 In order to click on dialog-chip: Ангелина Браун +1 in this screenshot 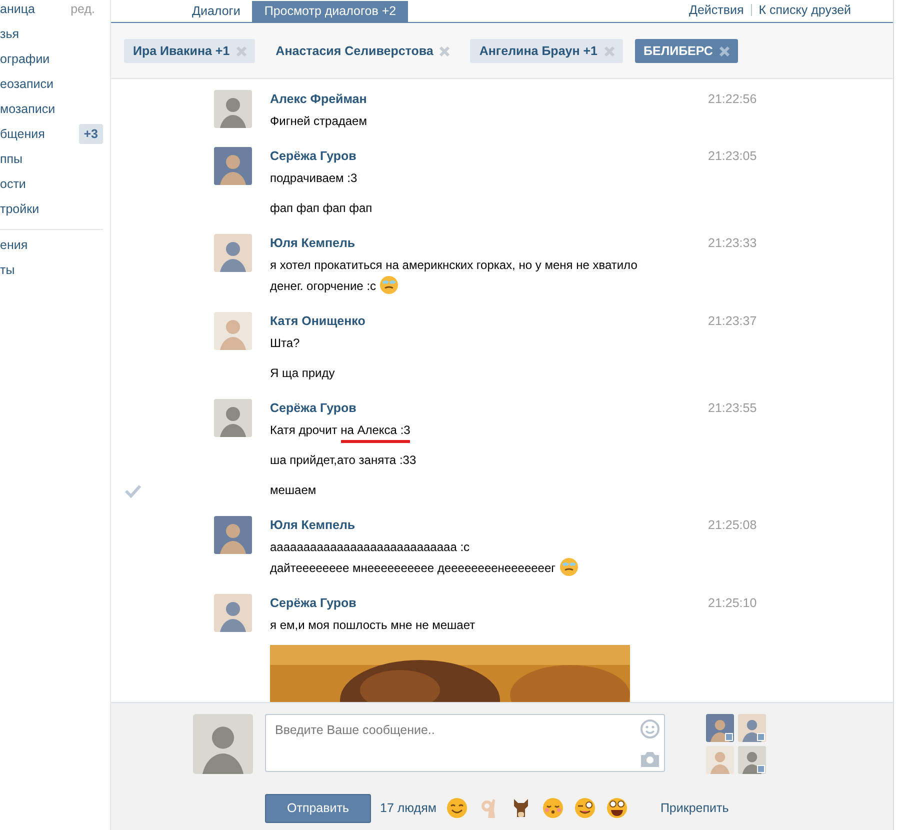, I will do `click(546, 51)`.